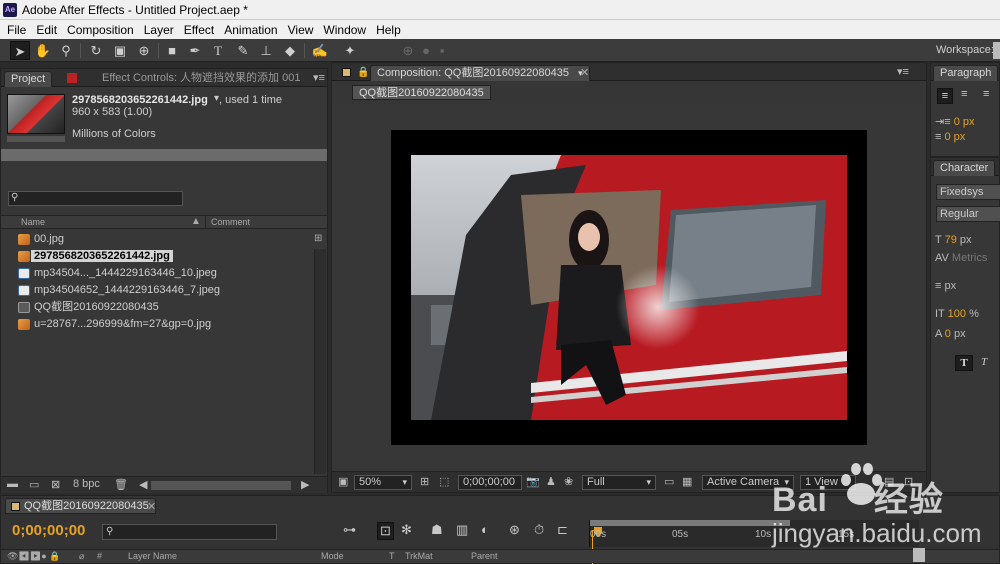 The width and height of the screenshot is (1000, 564). What do you see at coordinates (156, 273) in the screenshot?
I see `project-file-row: mp34504..._1444229163446_10.jpeg` at bounding box center [156, 273].